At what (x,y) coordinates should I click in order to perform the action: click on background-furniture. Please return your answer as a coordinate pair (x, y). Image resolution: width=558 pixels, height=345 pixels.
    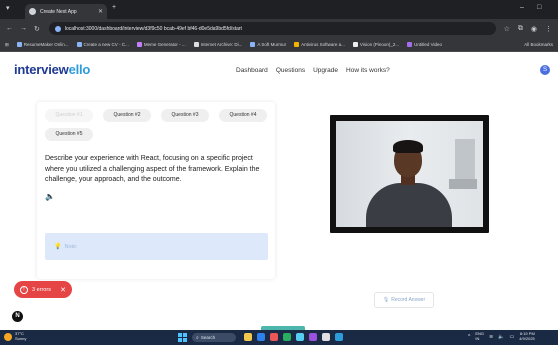
    Looking at the image, I should click on (463, 184).